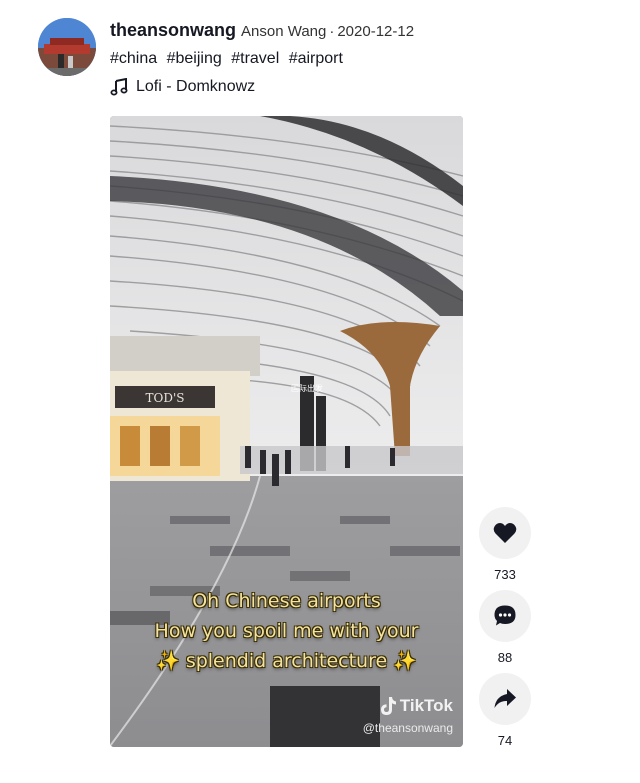  Describe the element at coordinates (173, 30) in the screenshot. I see `author-username: theansonwang` at that location.